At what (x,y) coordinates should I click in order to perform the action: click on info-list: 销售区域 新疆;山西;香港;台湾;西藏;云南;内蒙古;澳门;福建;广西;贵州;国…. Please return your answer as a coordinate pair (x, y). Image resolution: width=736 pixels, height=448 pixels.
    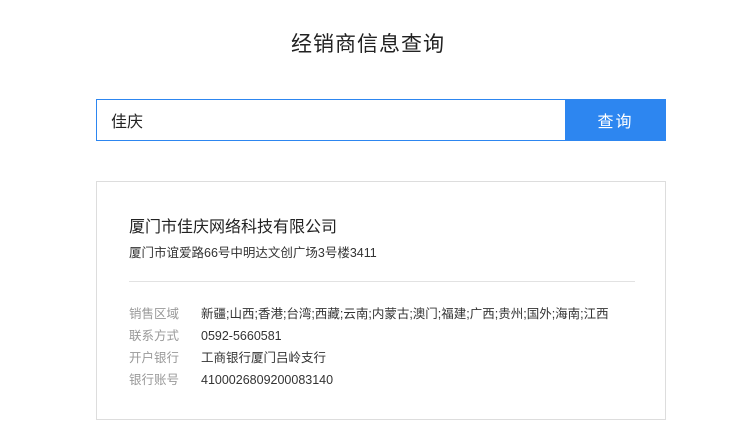
    Looking at the image, I should click on (389, 347).